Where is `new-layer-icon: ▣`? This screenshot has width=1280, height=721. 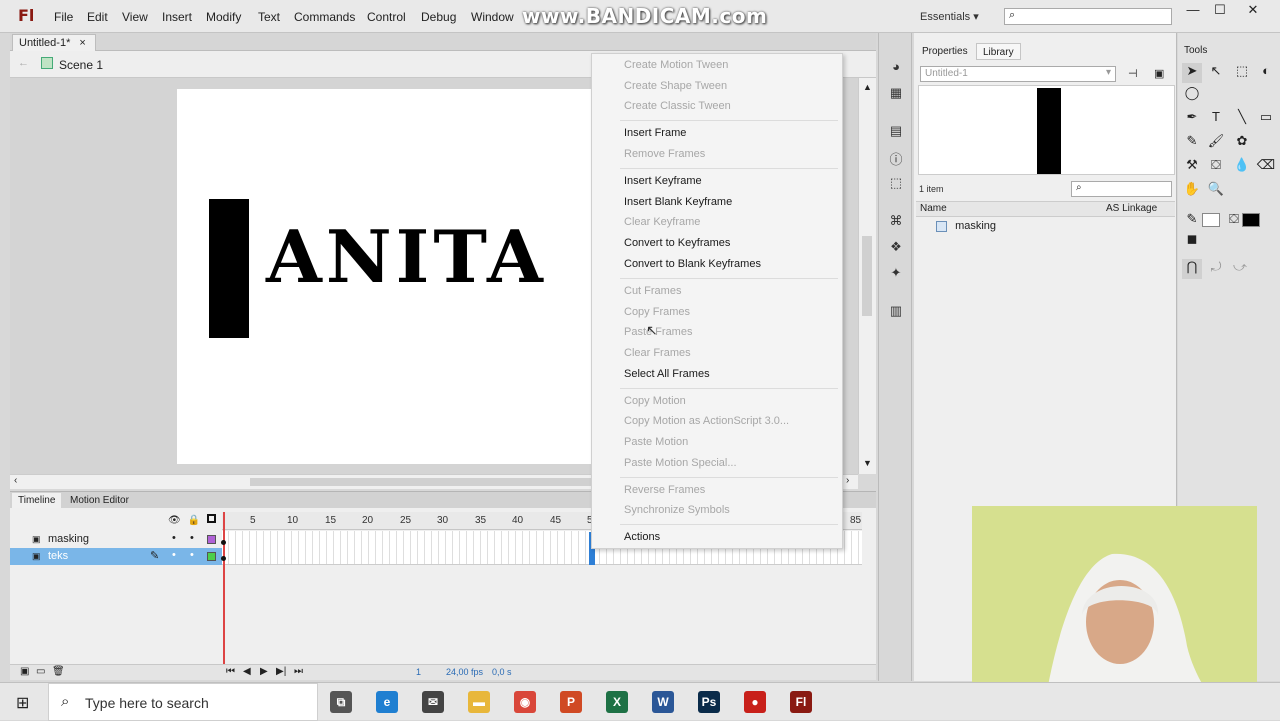 new-layer-icon: ▣ is located at coordinates (24, 671).